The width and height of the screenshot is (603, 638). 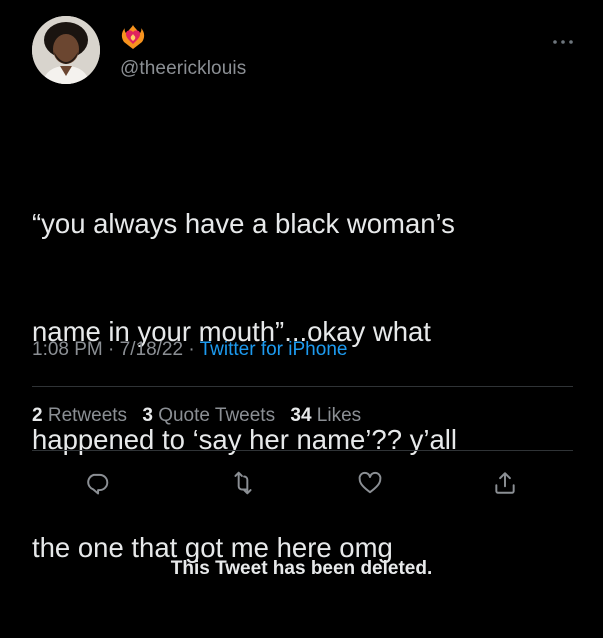 I want to click on share-icon, so click(x=505, y=483).